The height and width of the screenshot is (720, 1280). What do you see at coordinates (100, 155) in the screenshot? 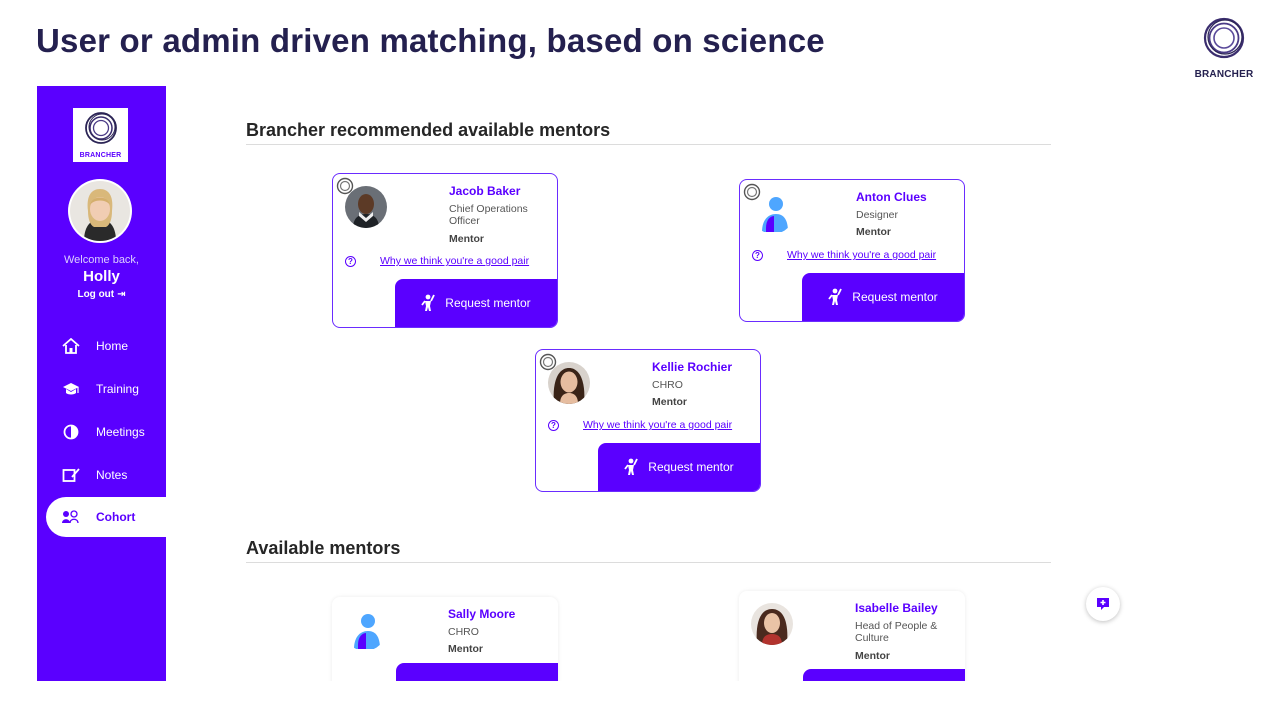
I see `sidebar-logo-text: BRANCHER` at bounding box center [100, 155].